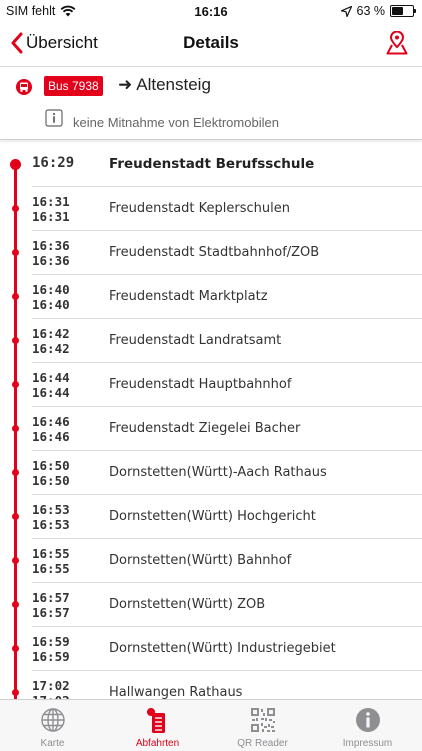 The width and height of the screenshot is (422, 751). What do you see at coordinates (199, 208) in the screenshot?
I see `stop-name: Freudenstadt Keplerschulen` at bounding box center [199, 208].